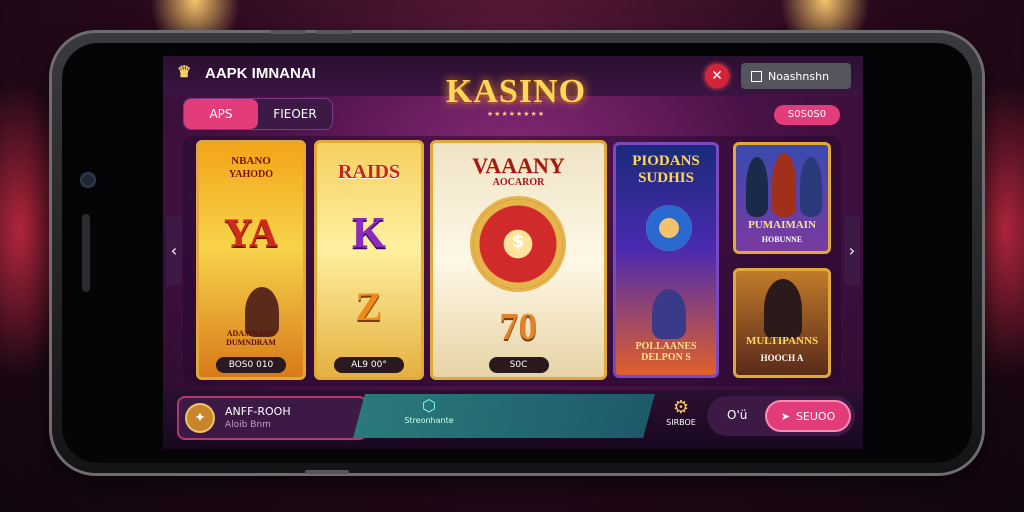  Describe the element at coordinates (669, 228) in the screenshot. I see `coin-icon` at that location.